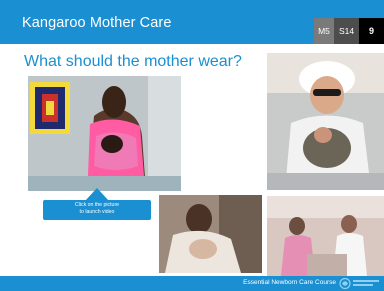 The width and height of the screenshot is (384, 291). Describe the element at coordinates (371, 31) in the screenshot. I see `page-number-tag: 9` at that location.